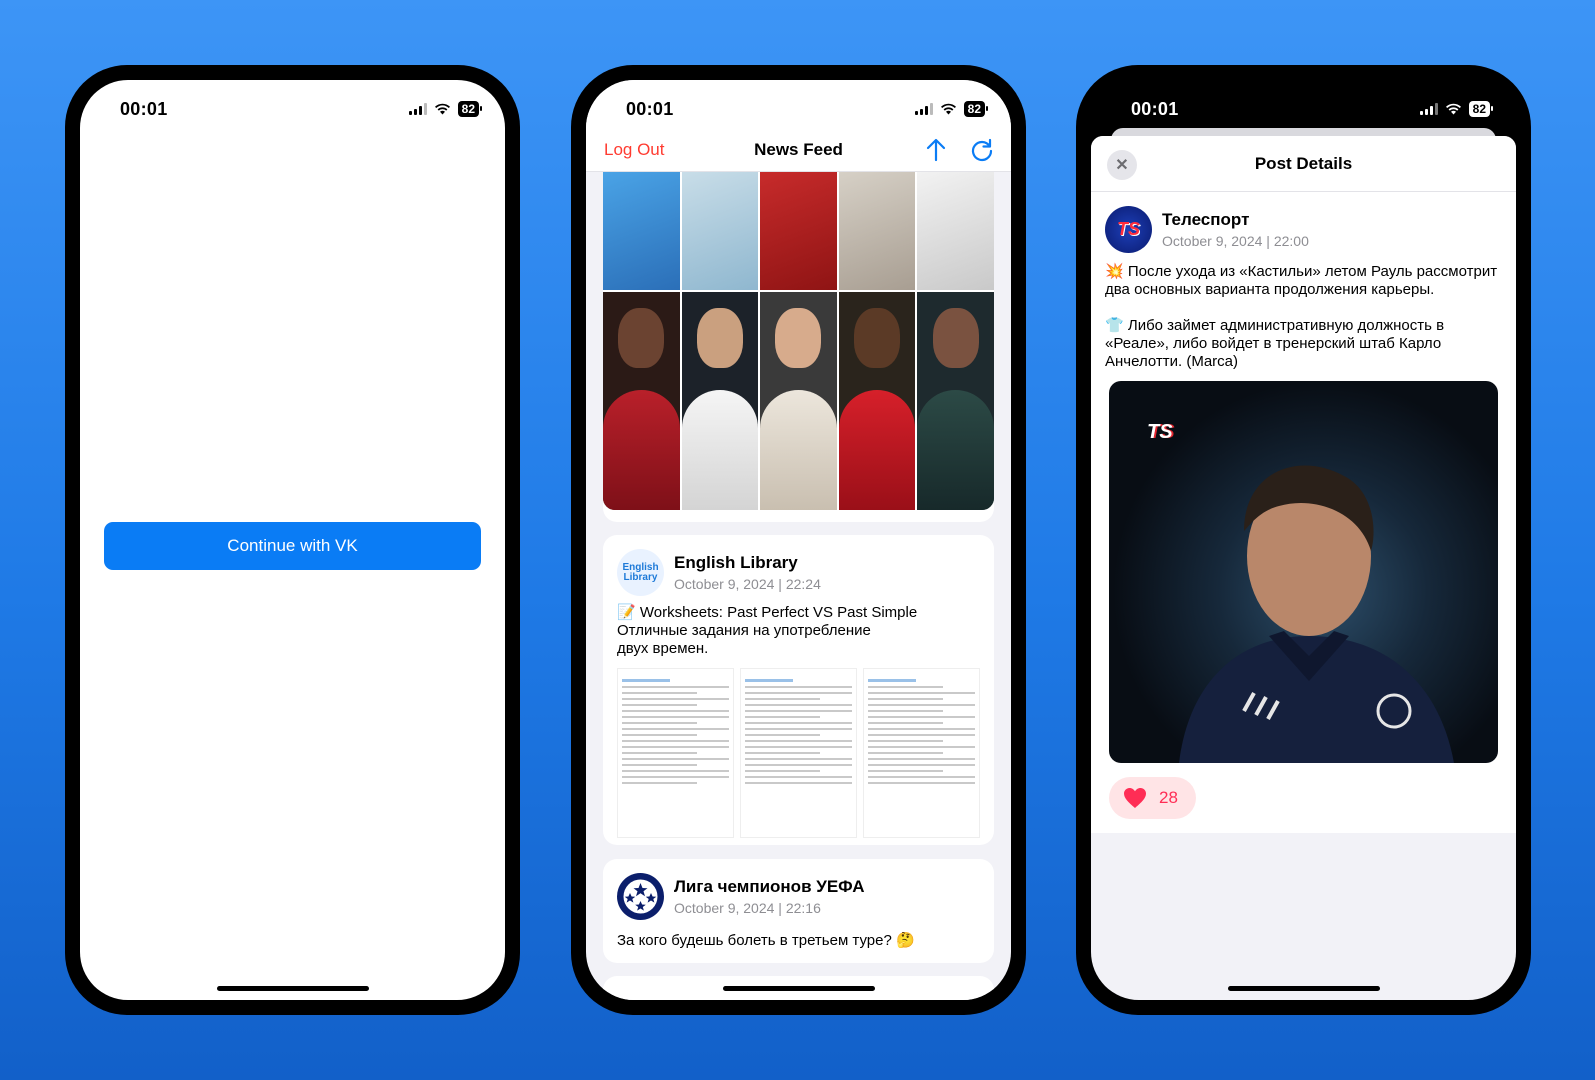  What do you see at coordinates (292, 546) in the screenshot?
I see `continue-with-vk-button: Continue with VK` at bounding box center [292, 546].